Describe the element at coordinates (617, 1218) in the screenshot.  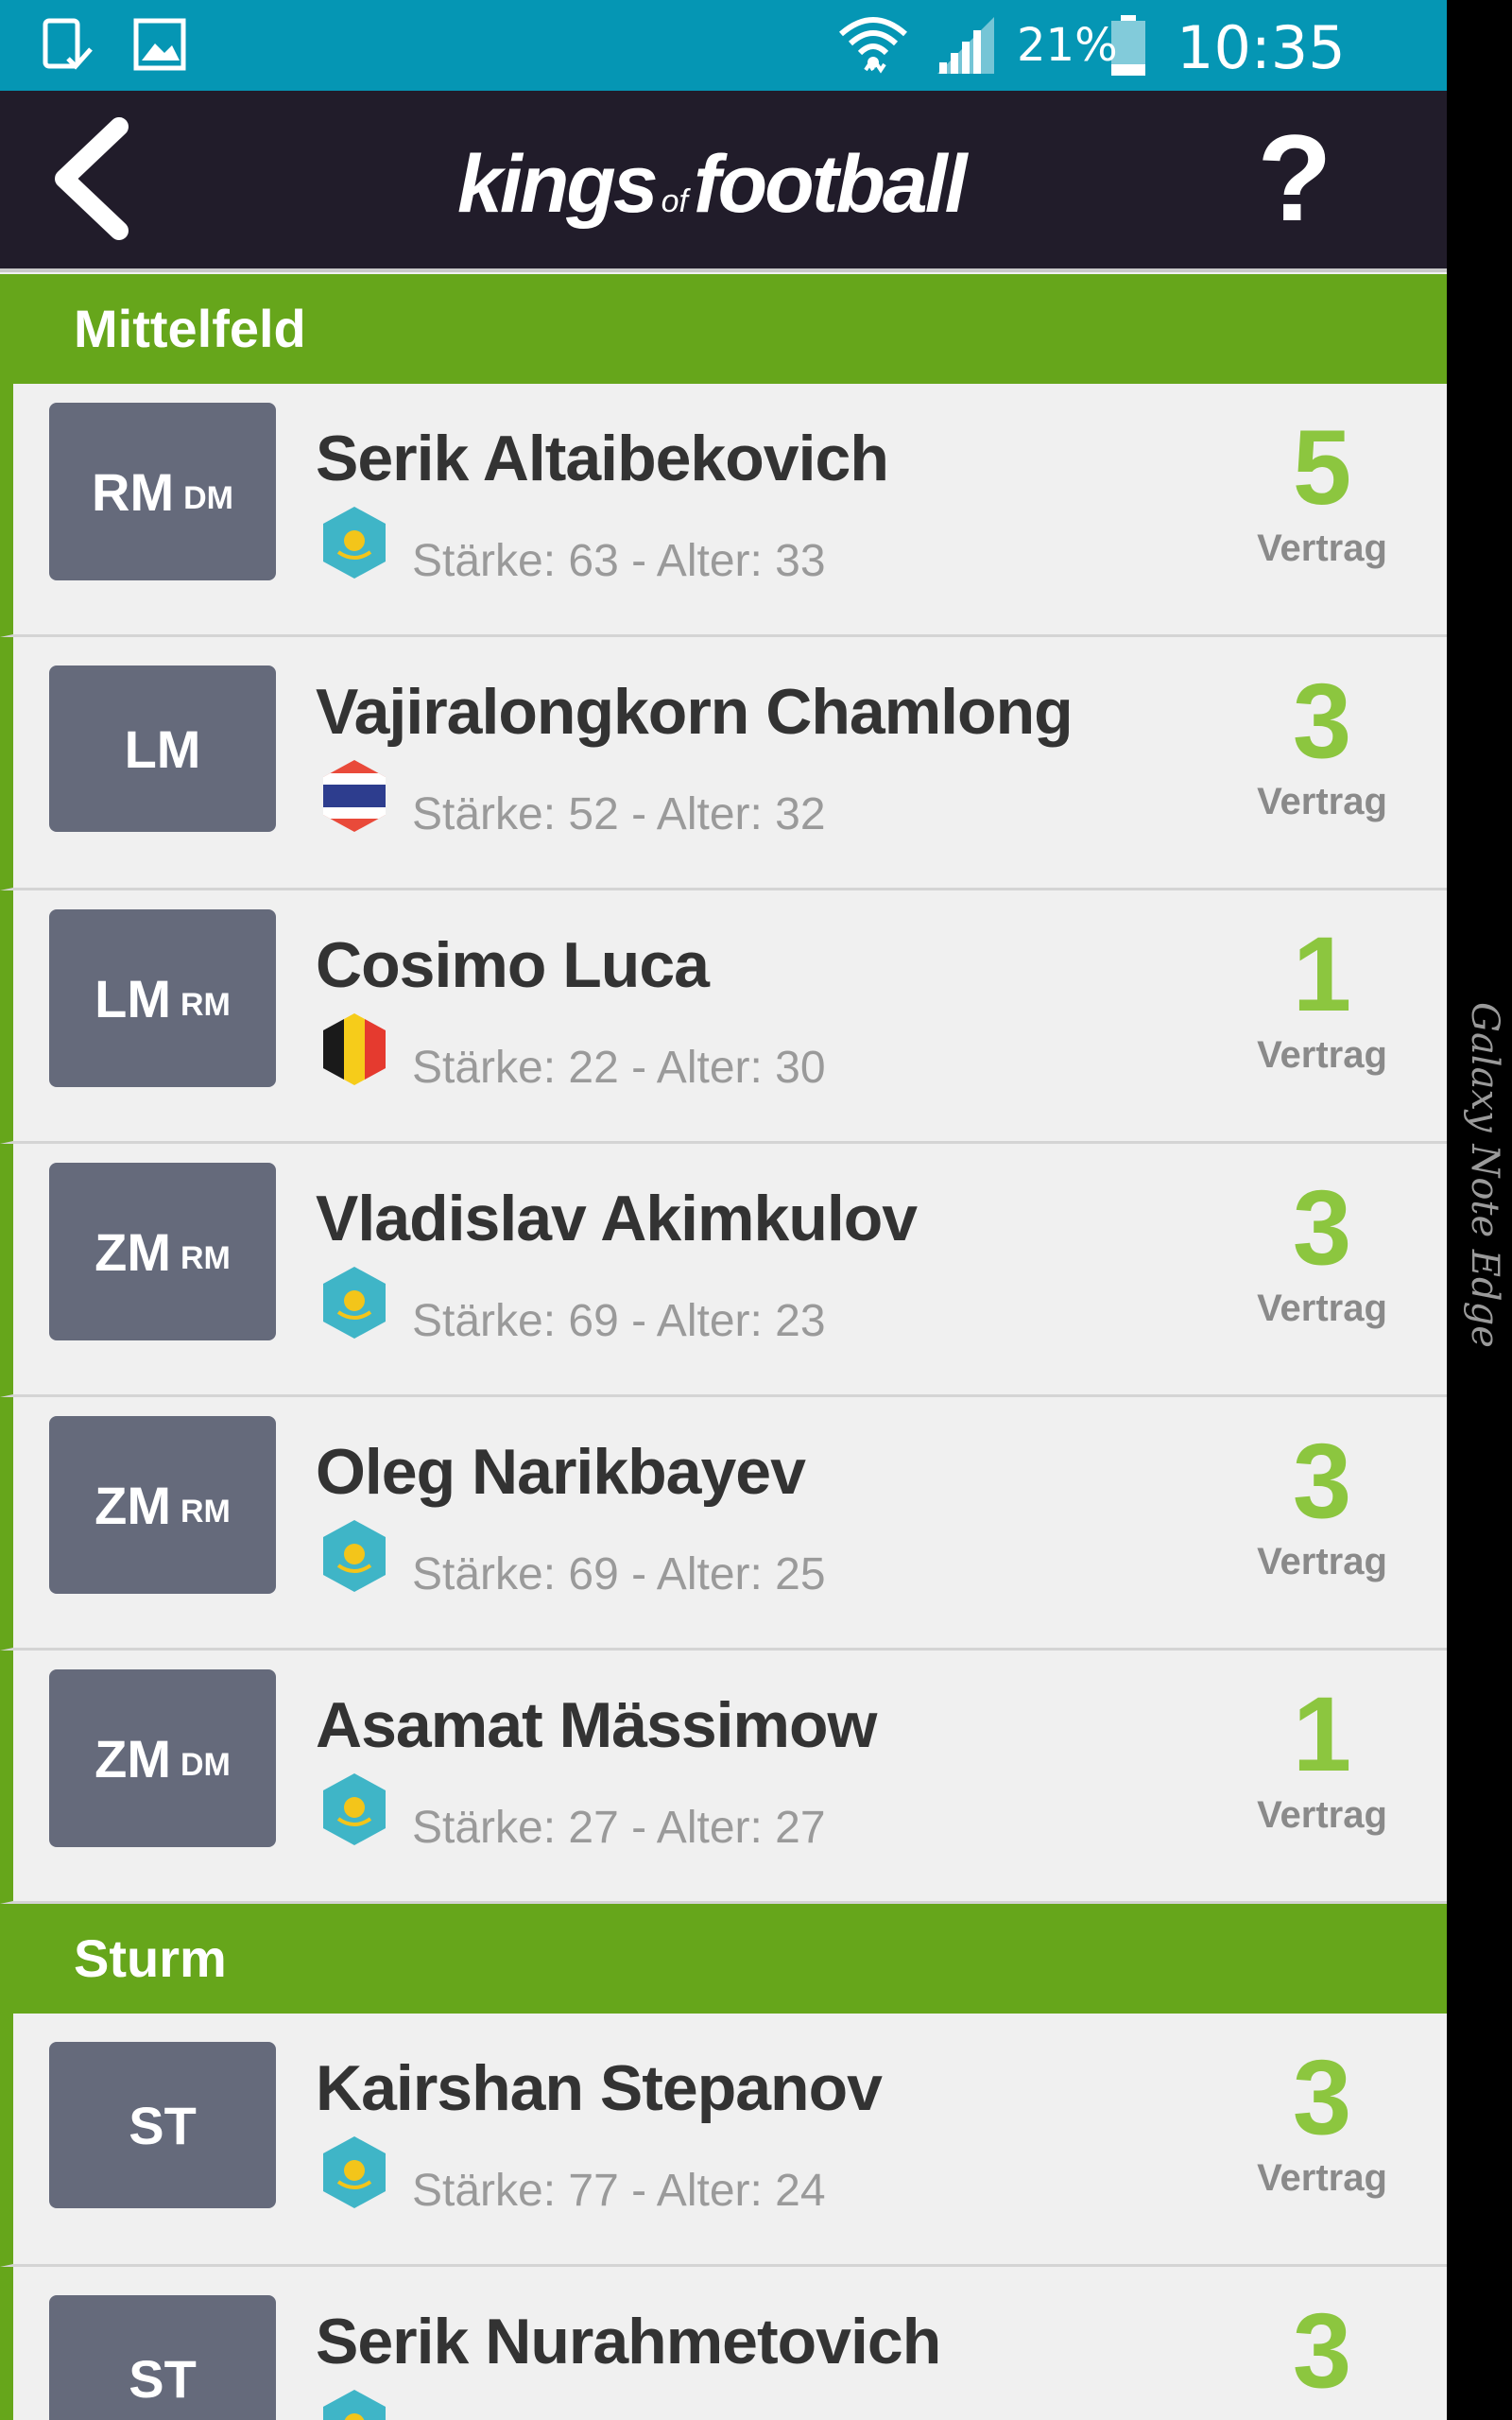
I see `player-name: Vladislav Akimkulov` at that location.